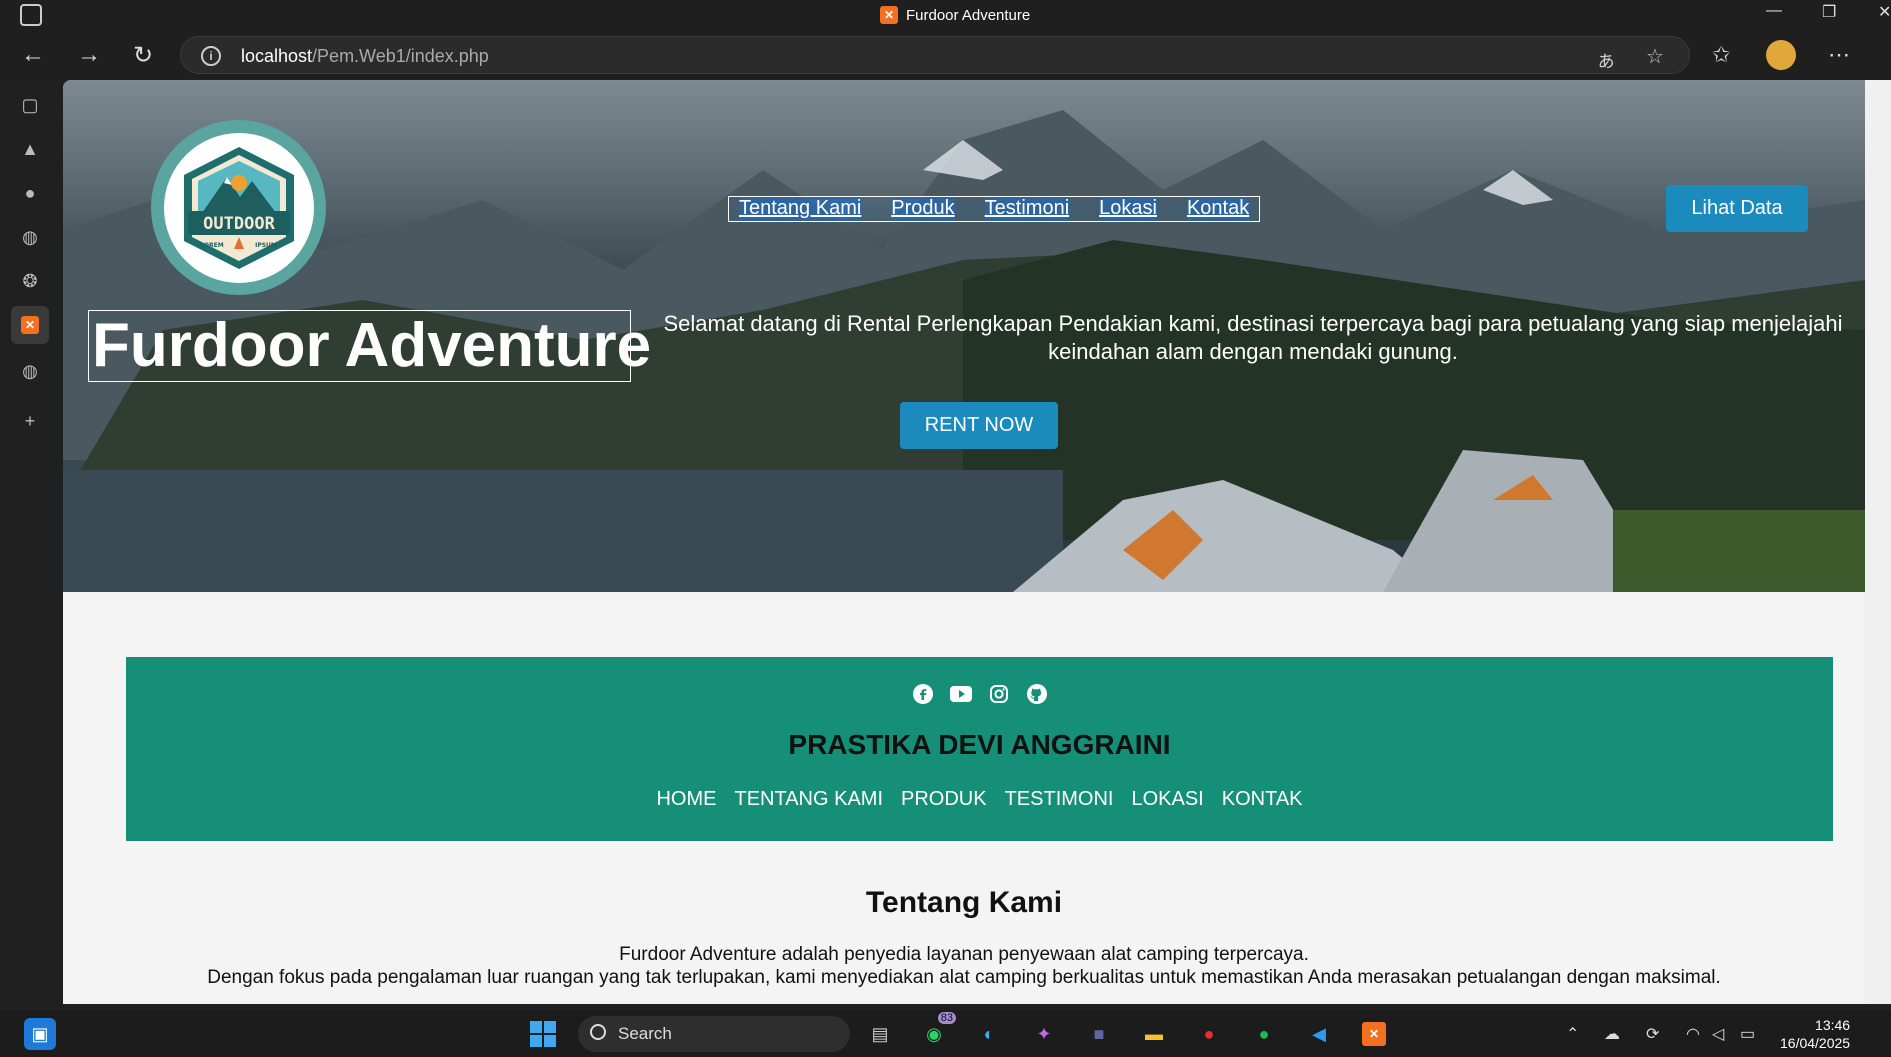  Describe the element at coordinates (30, 193) in the screenshot. I see `github-sidebar-icon: ●` at that location.